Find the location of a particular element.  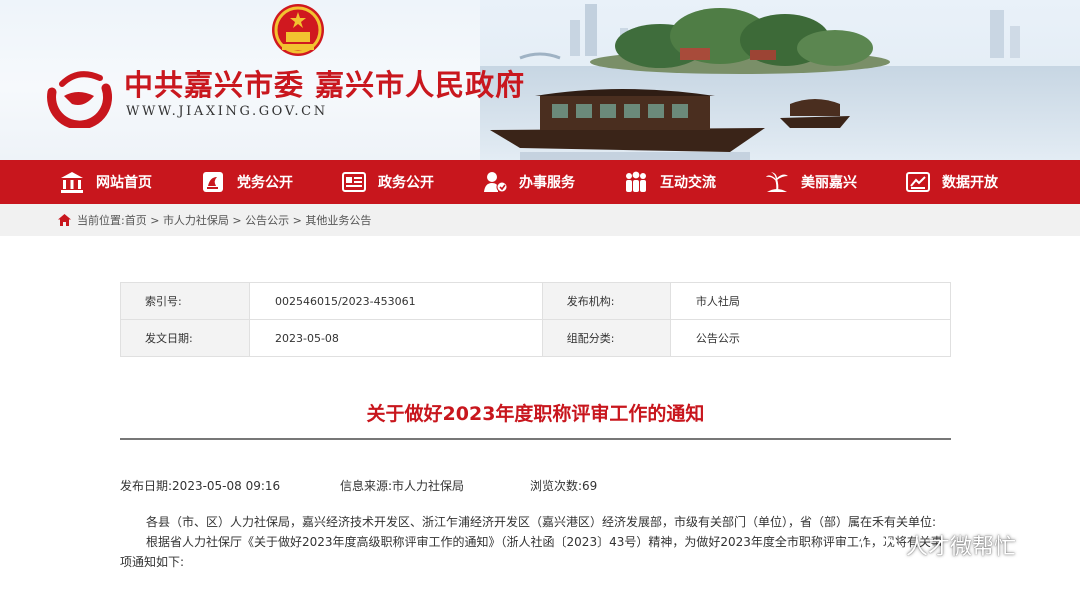

source-label: 信息来源: is located at coordinates (366, 486).